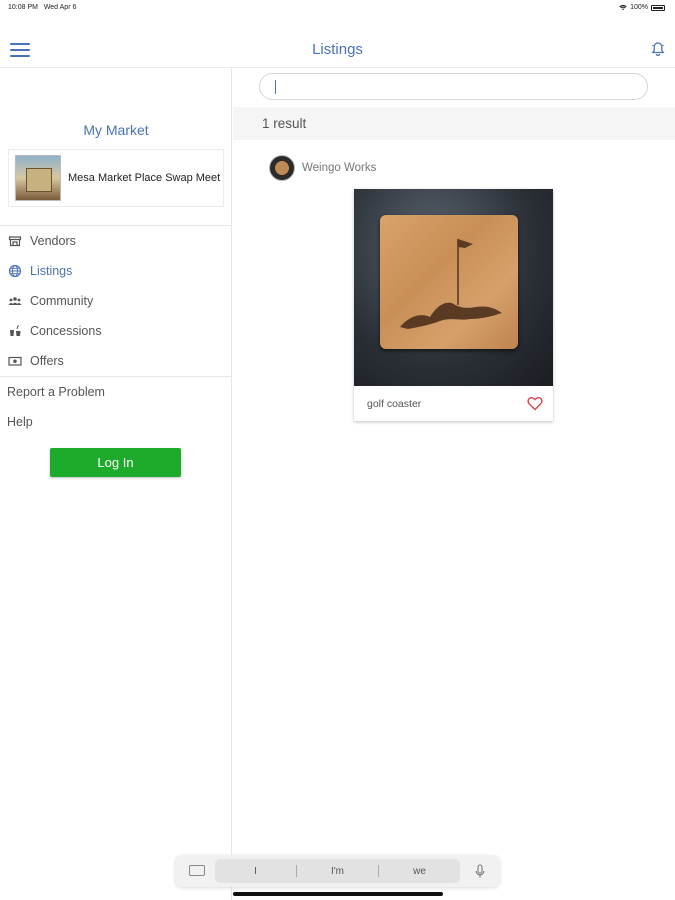 Image resolution: width=675 pixels, height=900 pixels. What do you see at coordinates (623, 7) in the screenshot?
I see `wifi-icon` at bounding box center [623, 7].